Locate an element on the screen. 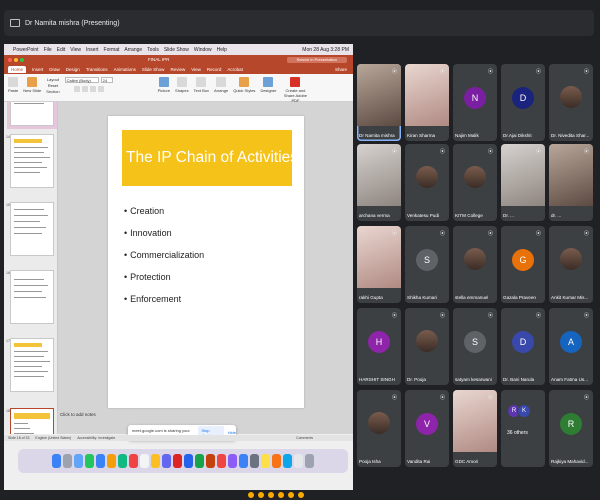 The width and height of the screenshot is (600, 500). font-name-select: Calibri (Body) is located at coordinates (81, 80).